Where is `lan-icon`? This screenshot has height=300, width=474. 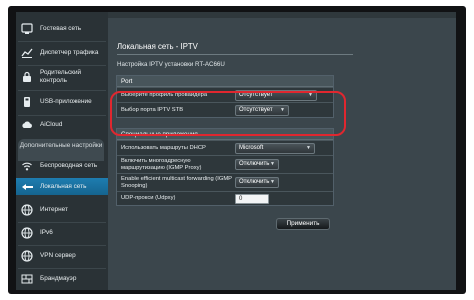 lan-icon is located at coordinates (27, 187).